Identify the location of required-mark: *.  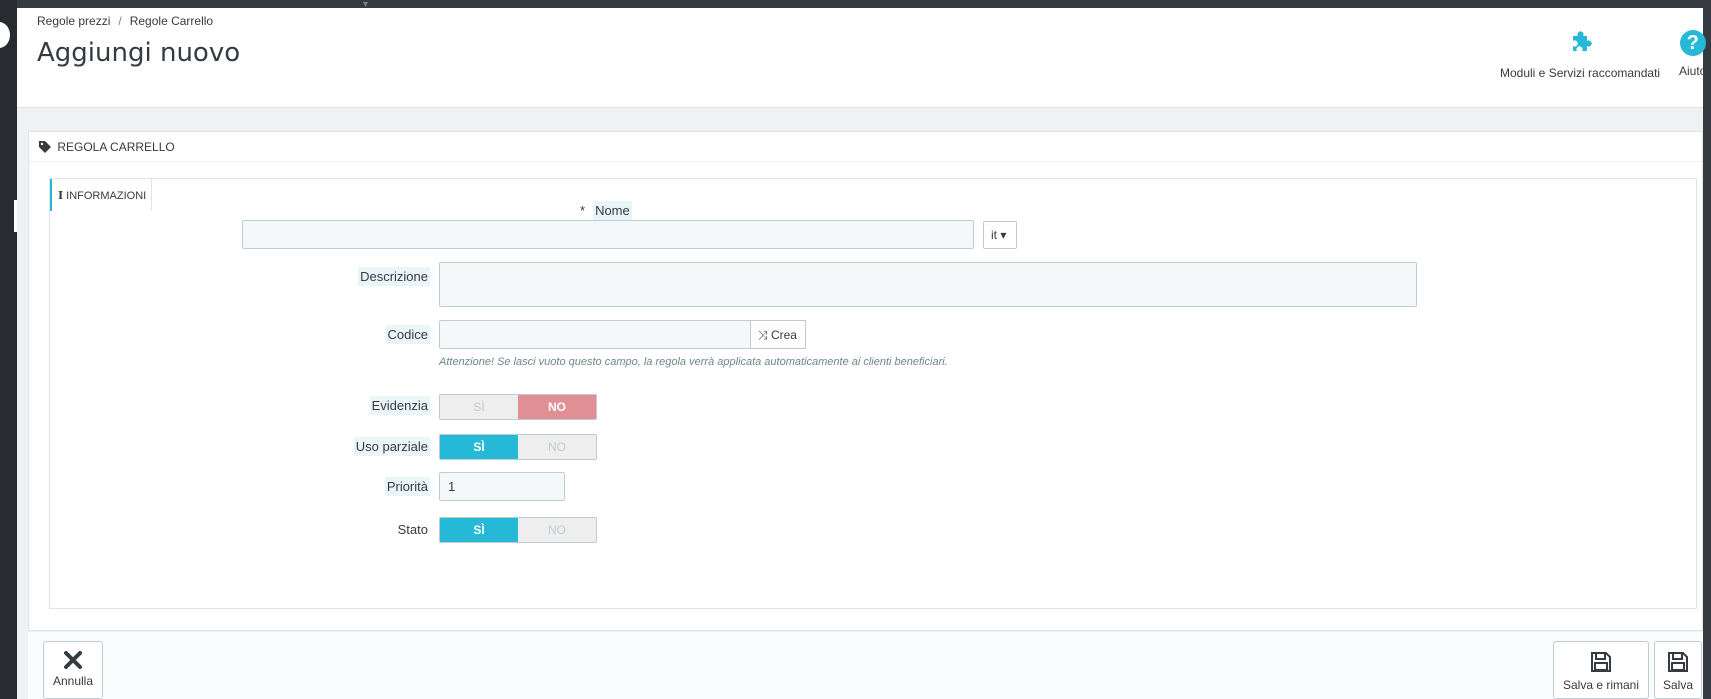
(583, 210).